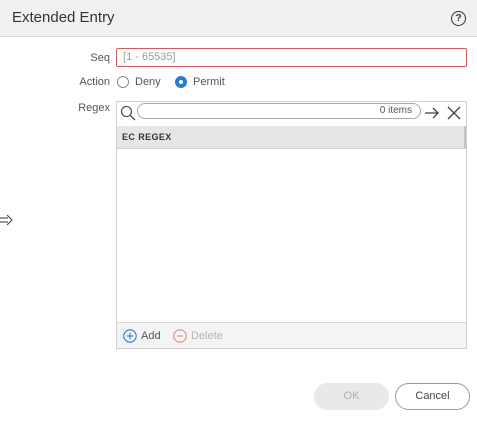 The height and width of the screenshot is (422, 477). Describe the element at coordinates (130, 336) in the screenshot. I see `plus-circle-icon` at that location.